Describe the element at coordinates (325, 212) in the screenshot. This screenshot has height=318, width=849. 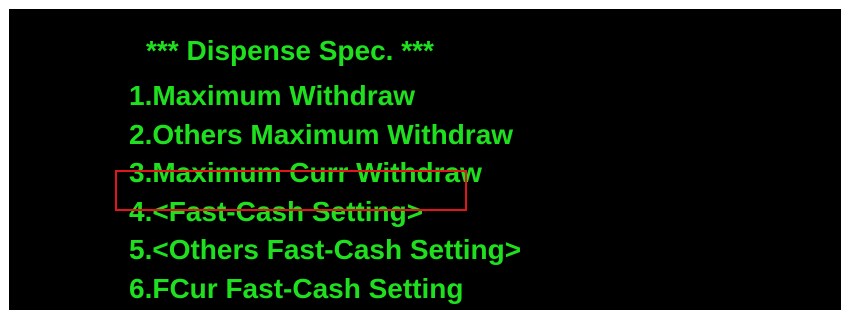
I see `menu-item-fast-cash-setting: 4.<Fast-Cash Setting>` at that location.